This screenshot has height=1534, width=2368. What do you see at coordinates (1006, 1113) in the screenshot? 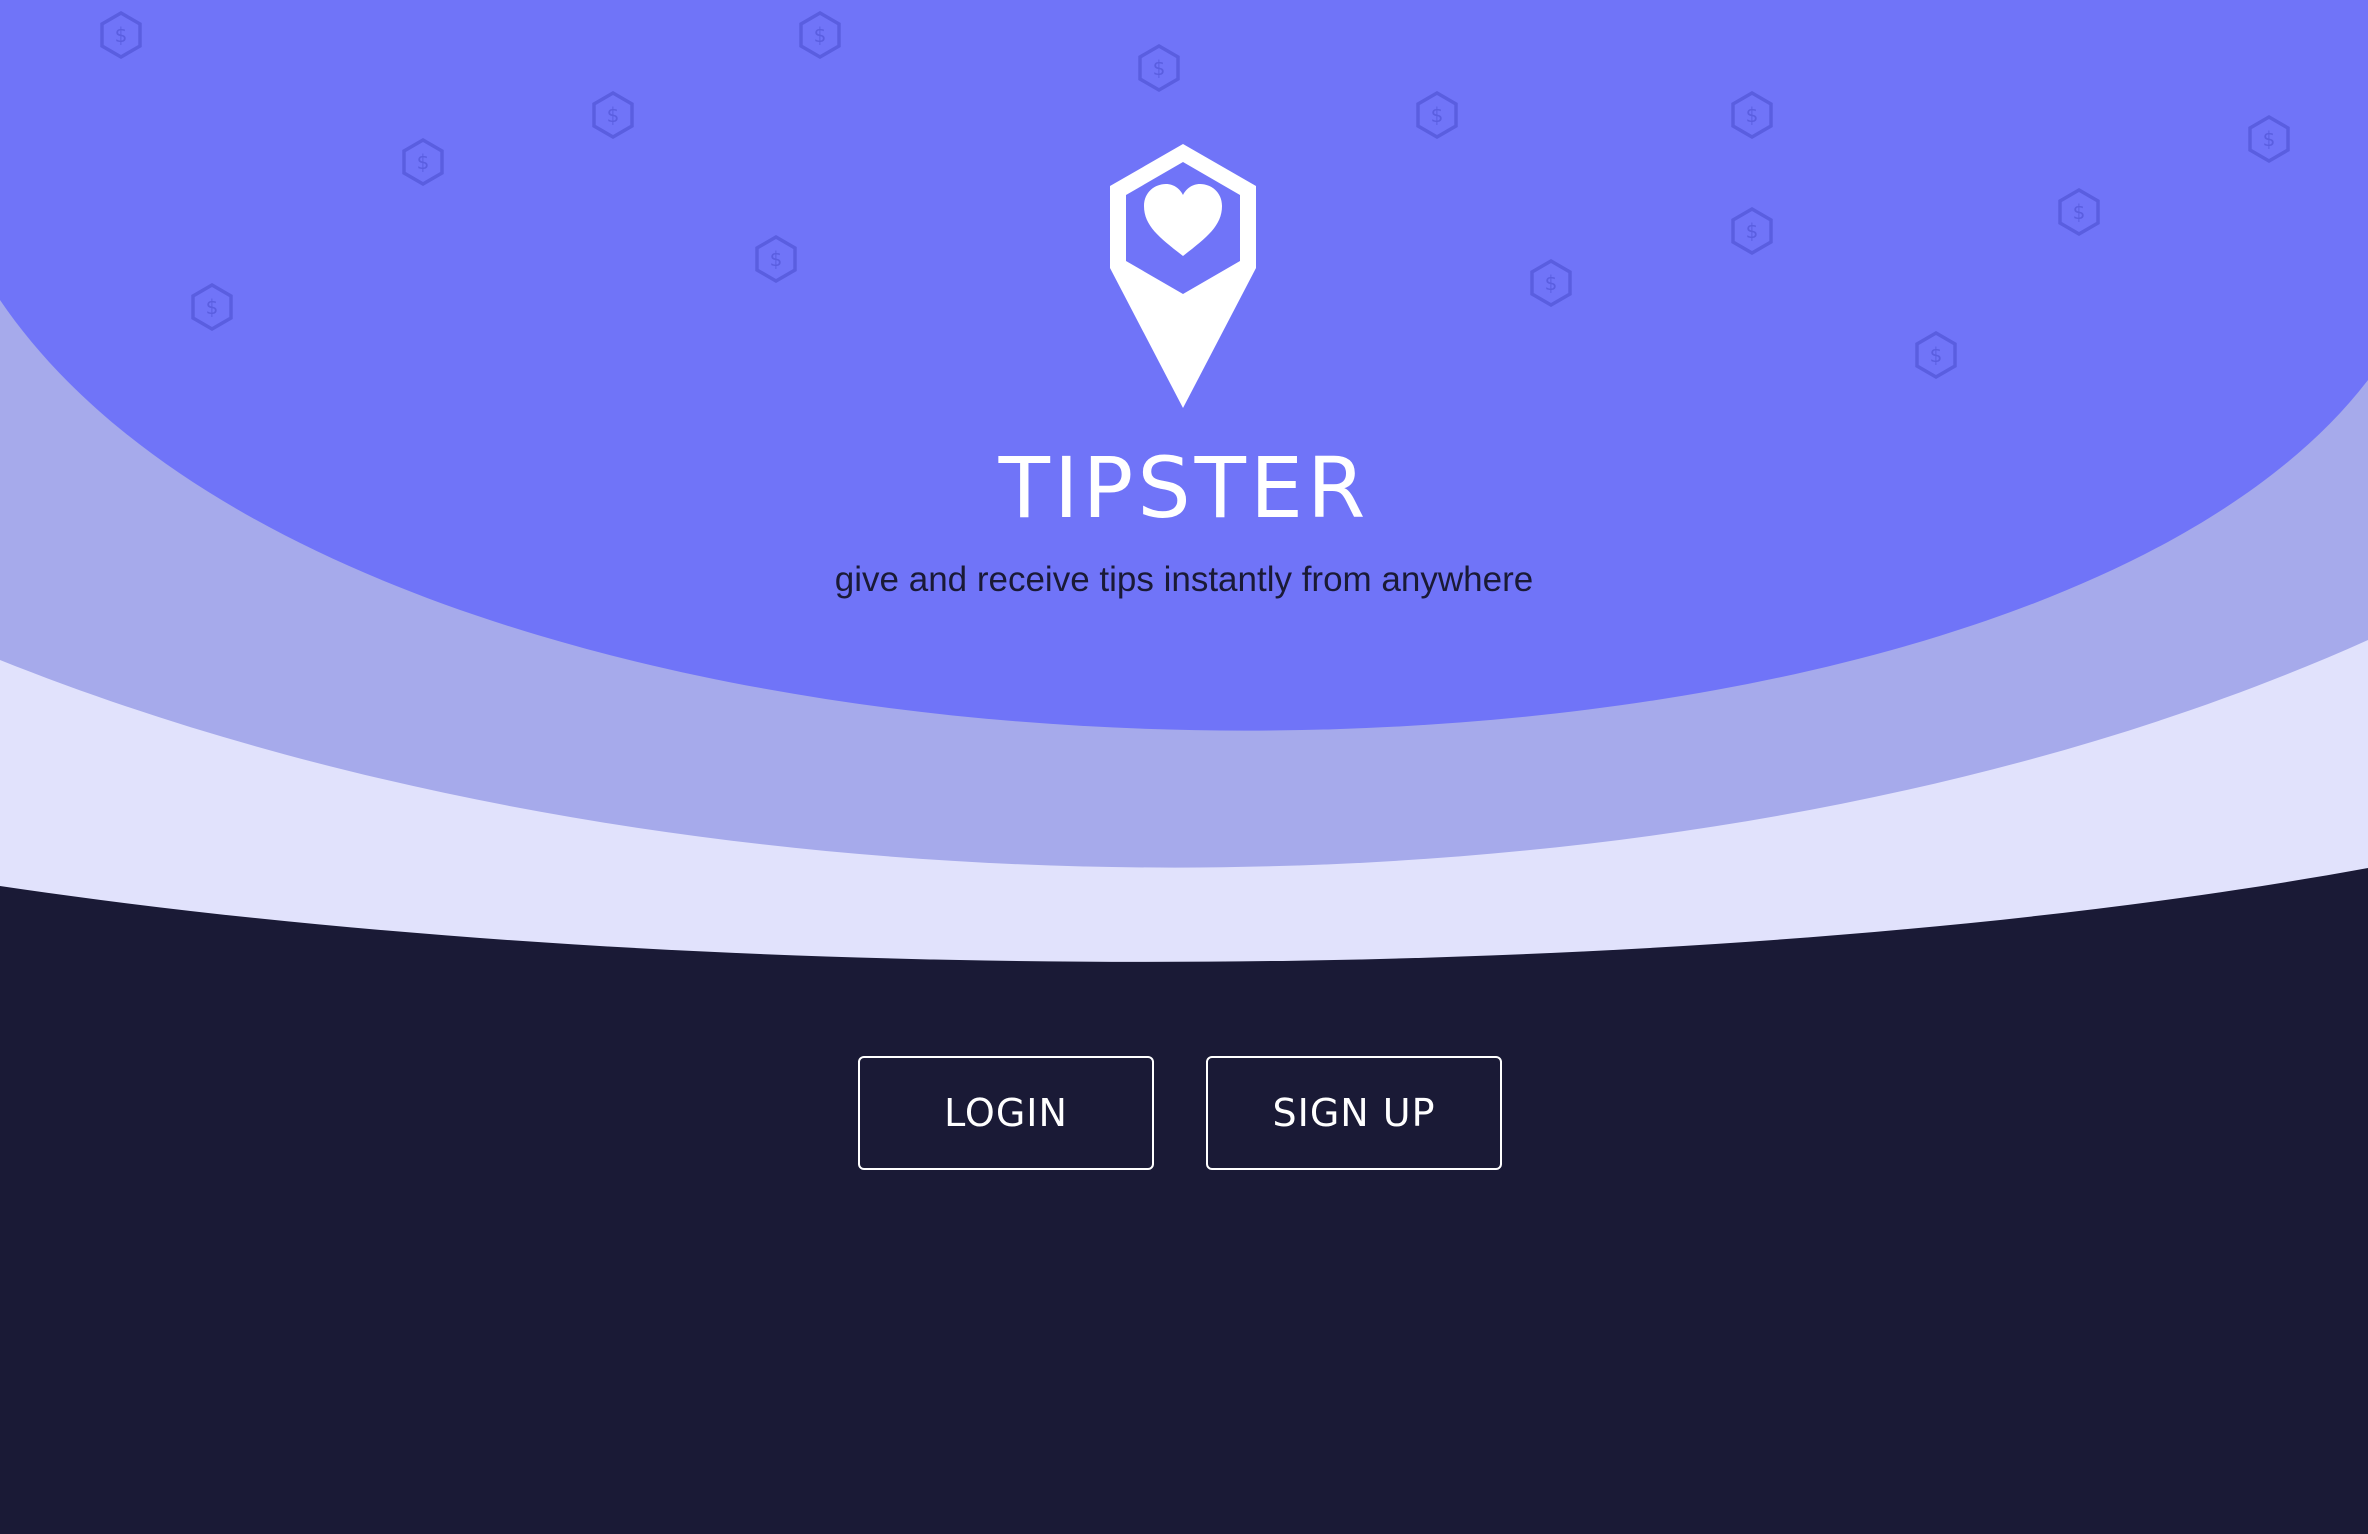
I see `login-button: LOGIN` at bounding box center [1006, 1113].